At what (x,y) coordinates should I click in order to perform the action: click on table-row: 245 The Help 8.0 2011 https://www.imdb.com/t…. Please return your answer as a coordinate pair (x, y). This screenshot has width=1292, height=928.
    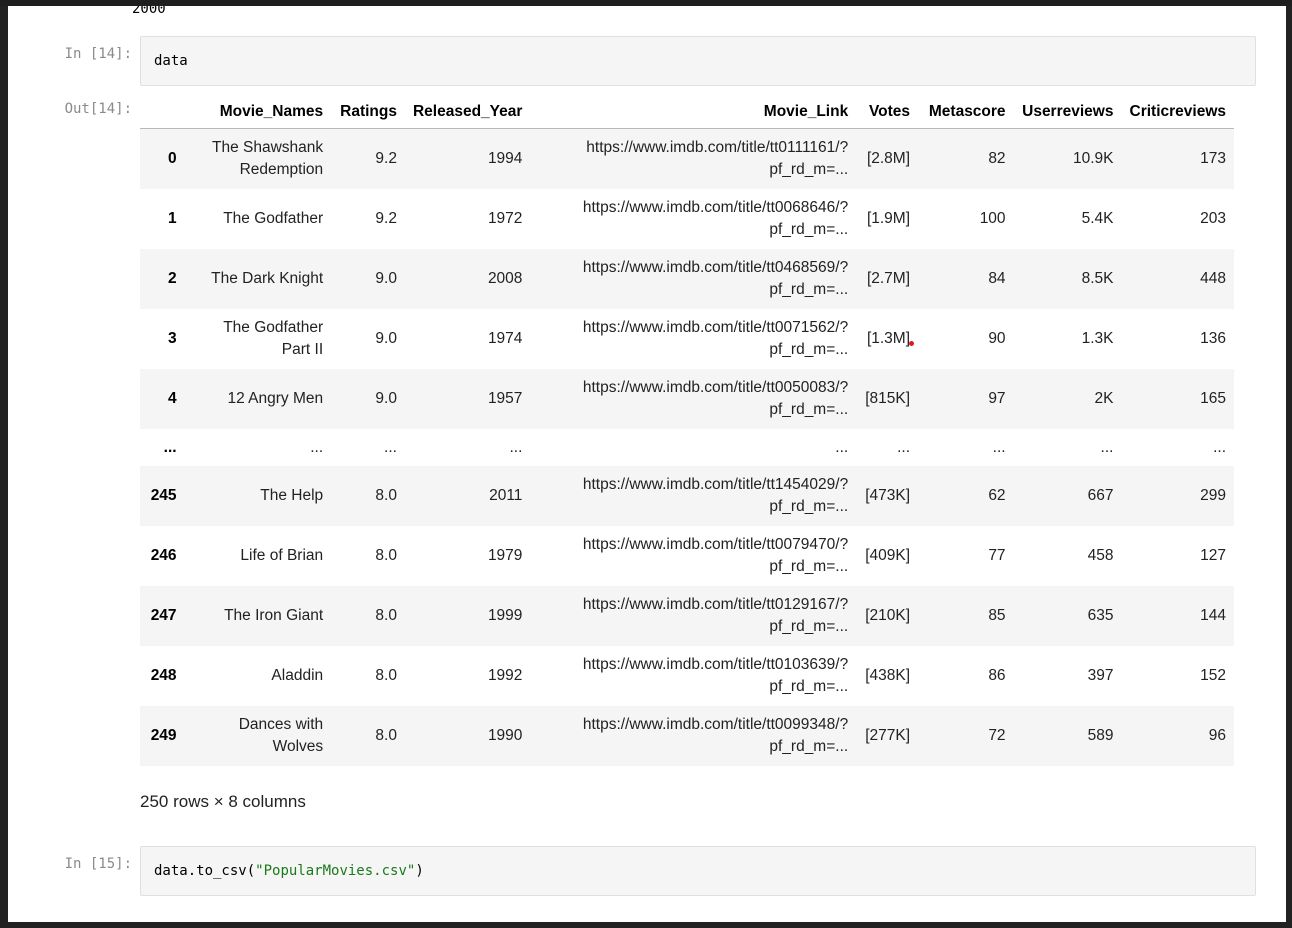
    Looking at the image, I should click on (687, 496).